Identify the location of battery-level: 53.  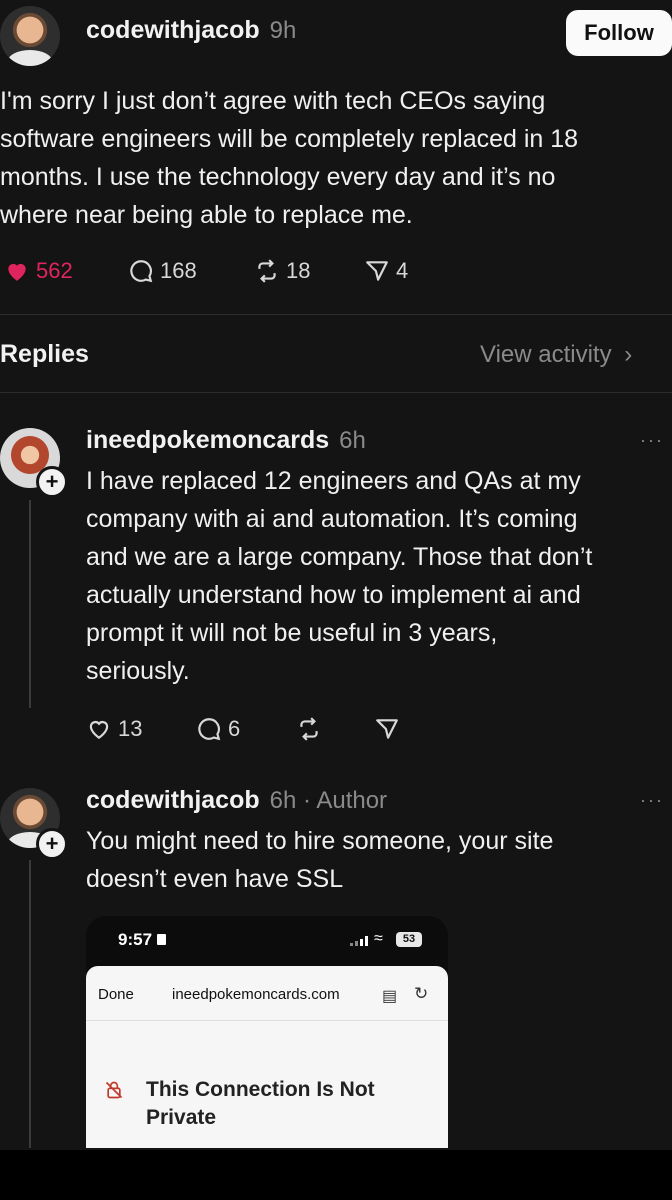
(409, 939).